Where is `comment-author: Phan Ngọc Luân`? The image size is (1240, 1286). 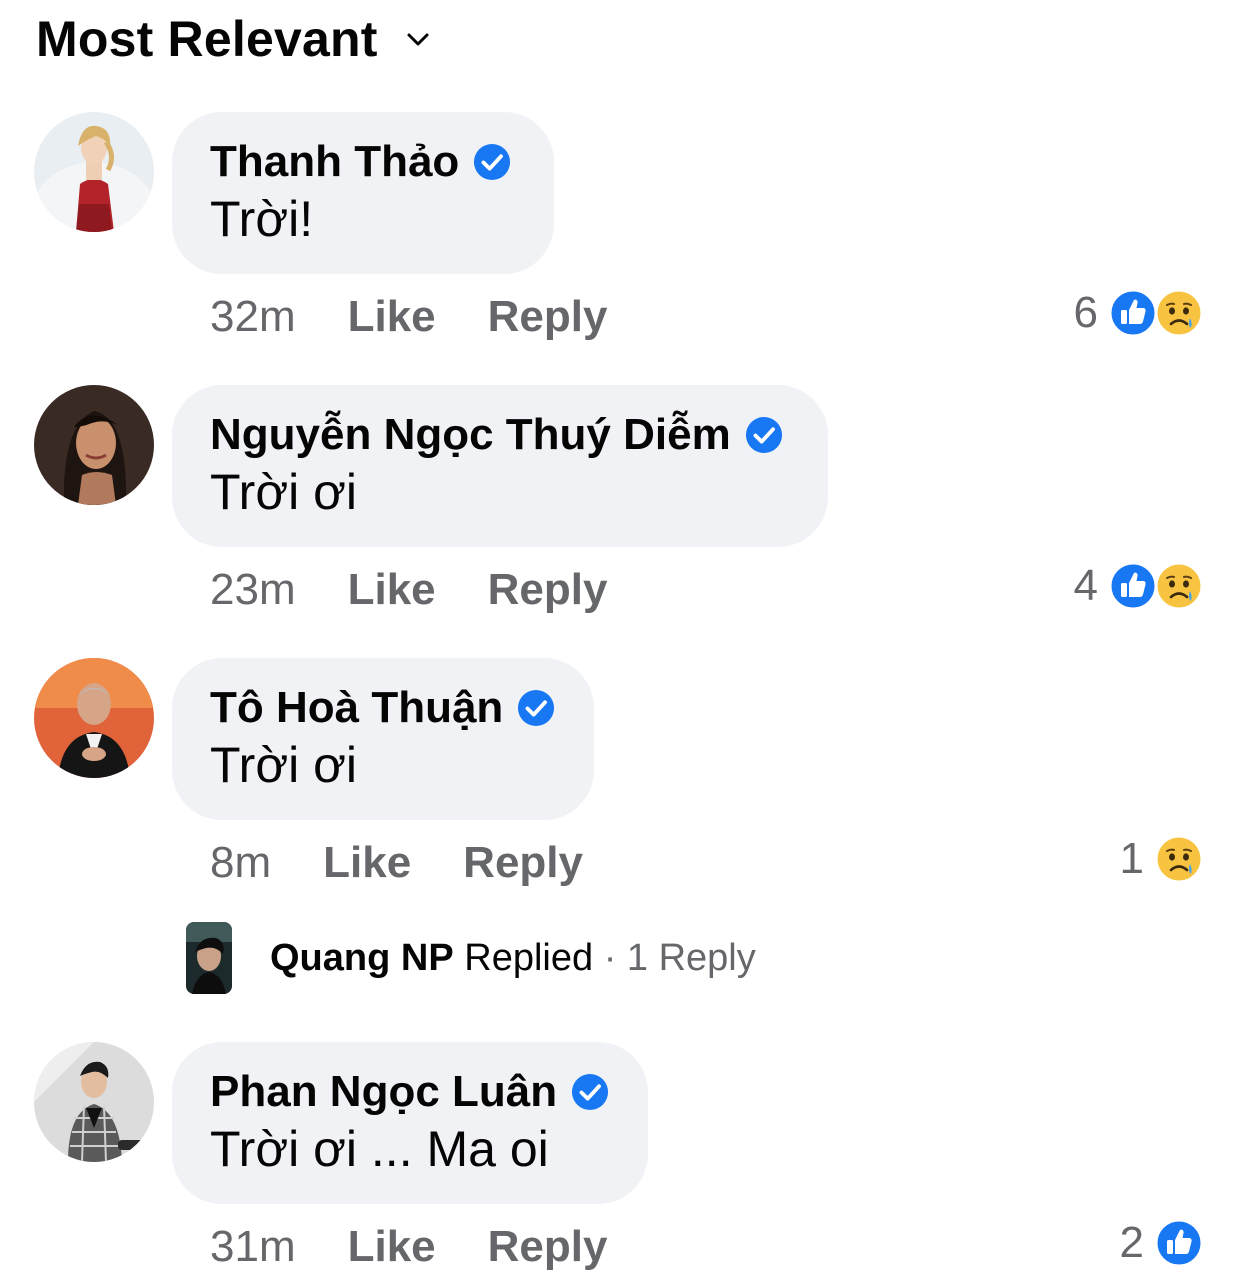 comment-author: Phan Ngọc Luân is located at coordinates (383, 1092).